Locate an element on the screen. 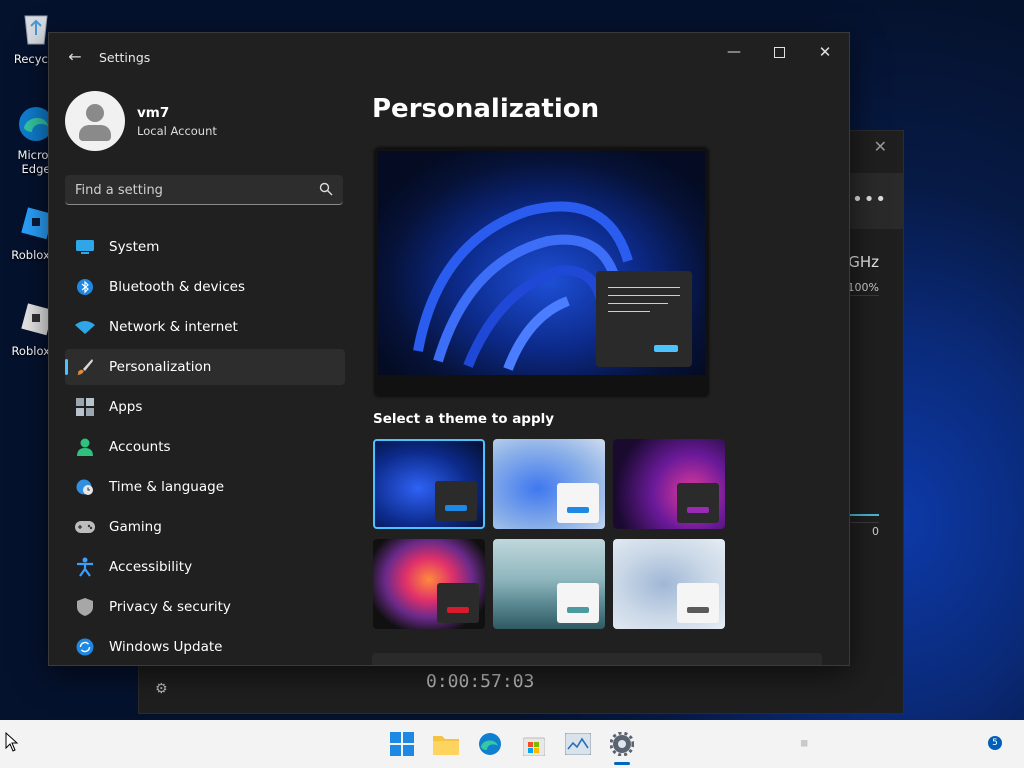 The image size is (1024, 768). store-icon is located at coordinates (534, 744).